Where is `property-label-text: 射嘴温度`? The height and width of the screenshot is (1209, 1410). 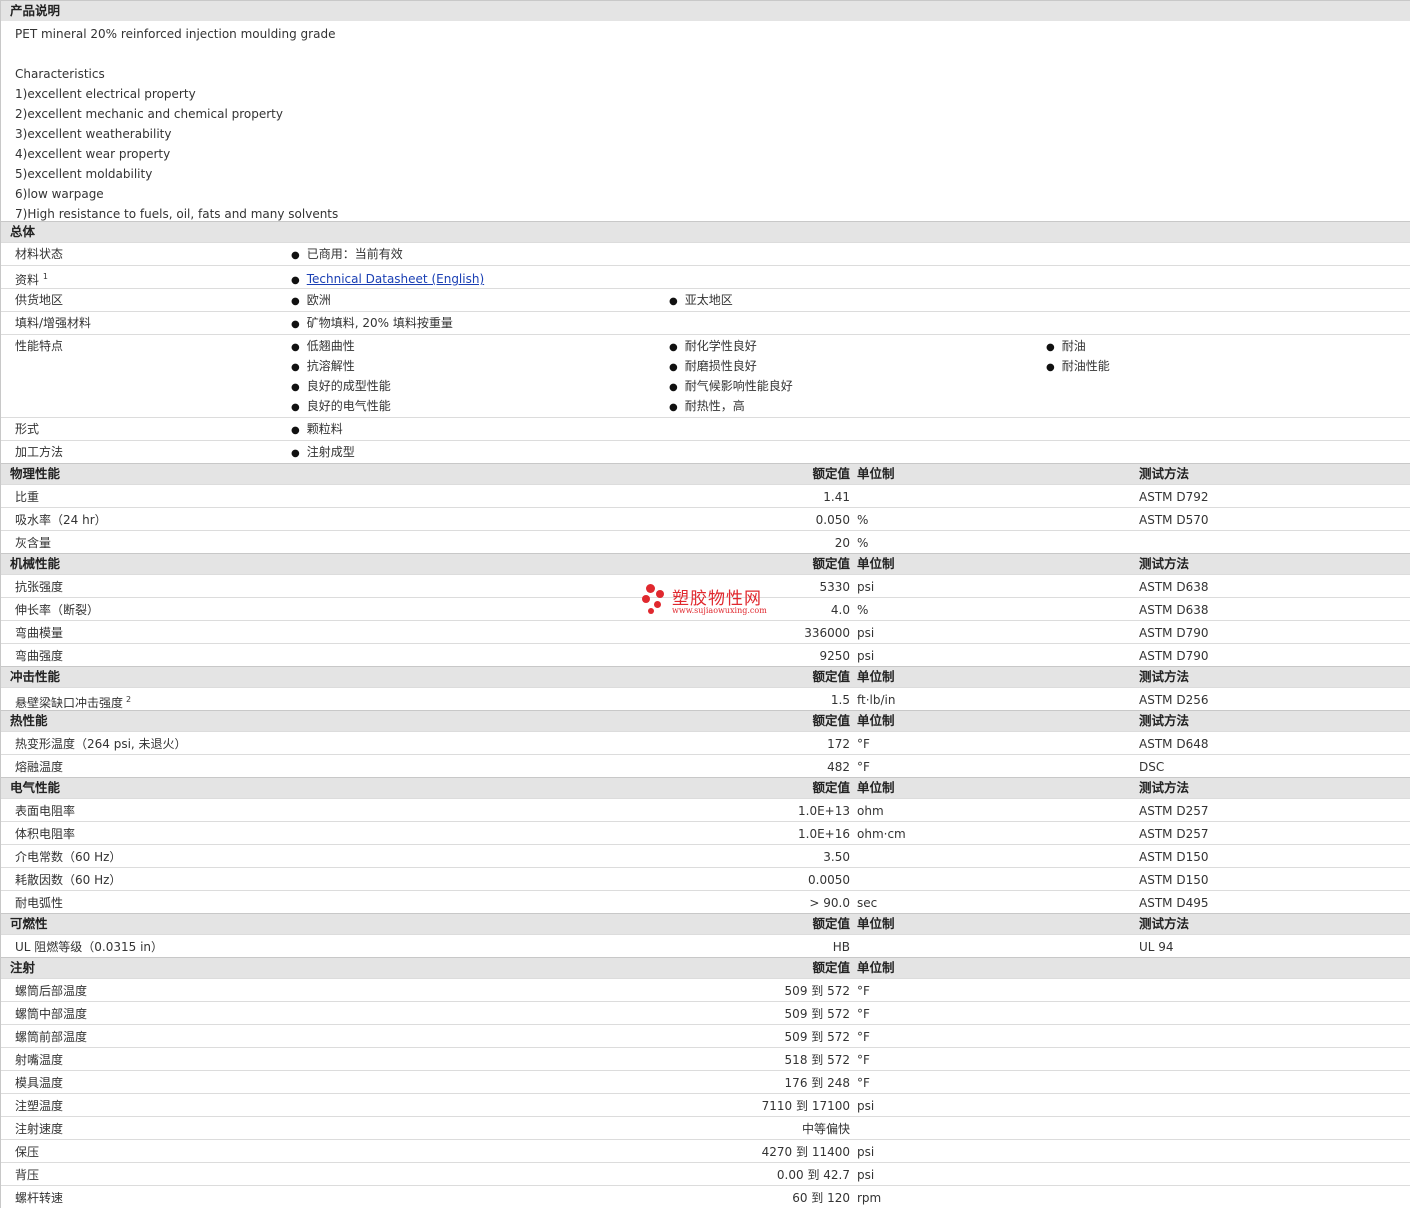 property-label-text: 射嘴温度 is located at coordinates (39, 1060).